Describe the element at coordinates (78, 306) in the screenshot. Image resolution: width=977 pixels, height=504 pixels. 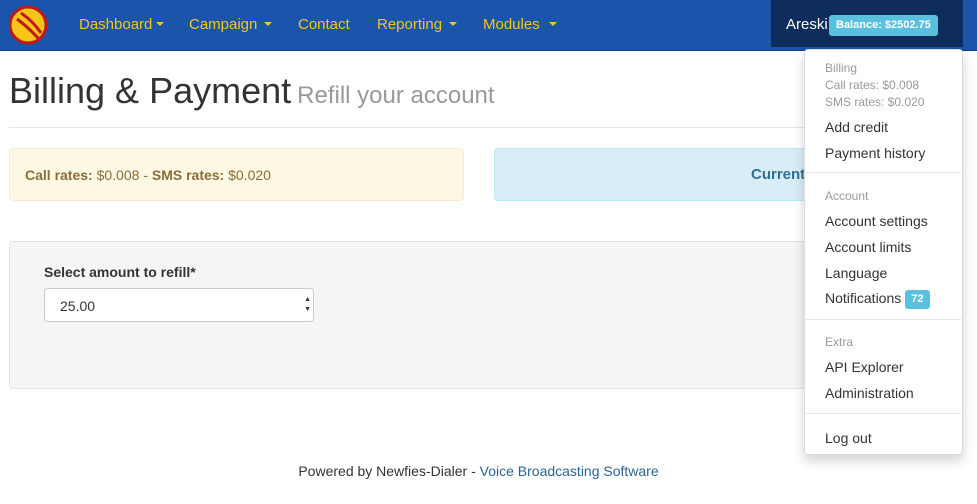
I see `refill-amount-value: 25.00` at that location.